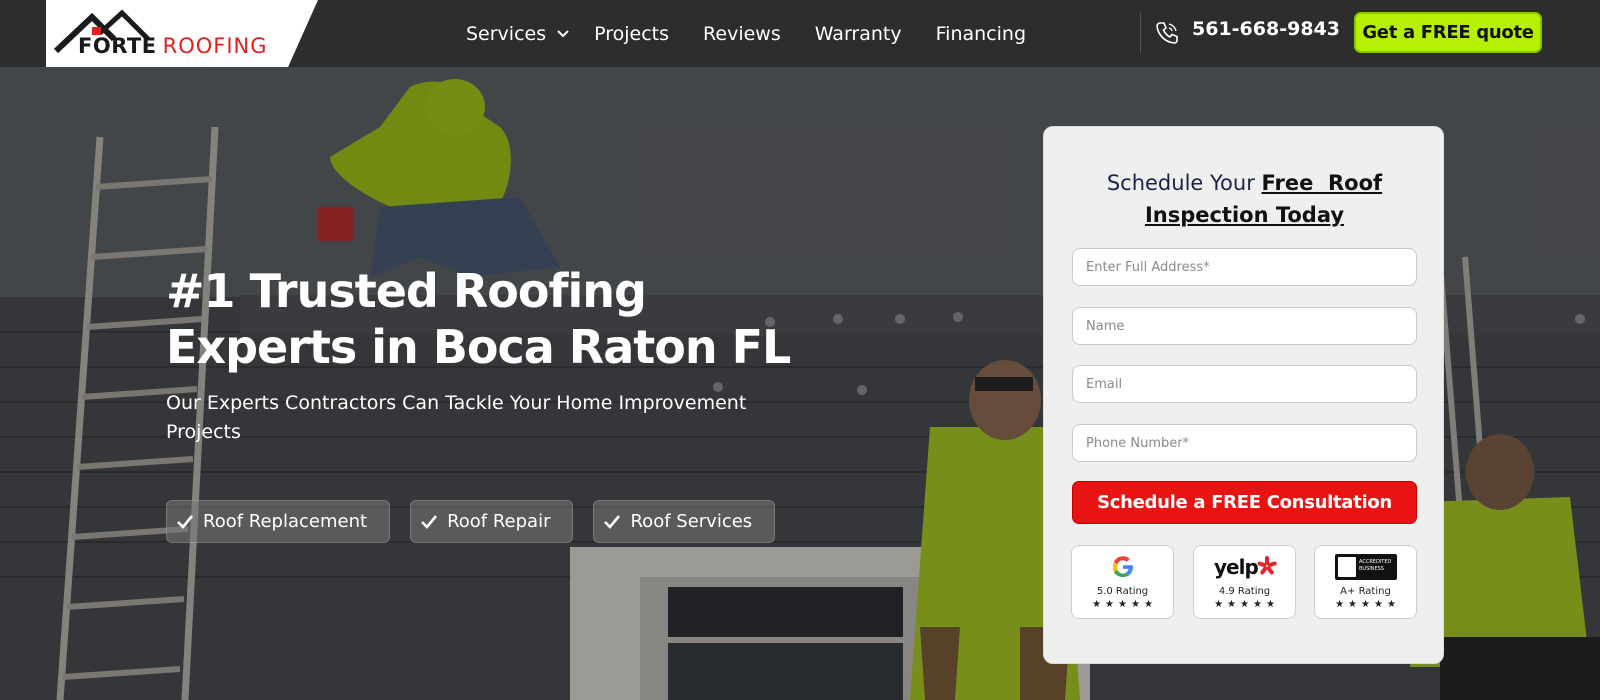  I want to click on address-field, so click(1244, 267).